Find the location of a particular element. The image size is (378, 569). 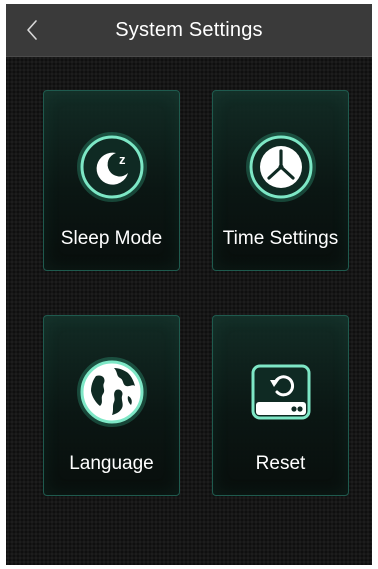

page-title: System Settings is located at coordinates (189, 30).